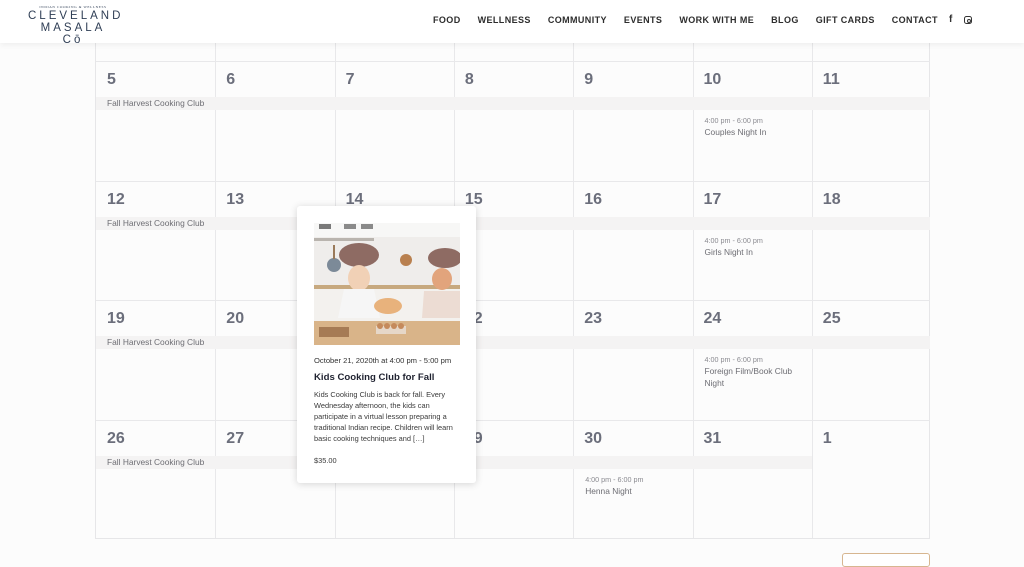 The image size is (1024, 567). Describe the element at coordinates (637, 491) in the screenshot. I see `event-title-link: Henna Night` at that location.